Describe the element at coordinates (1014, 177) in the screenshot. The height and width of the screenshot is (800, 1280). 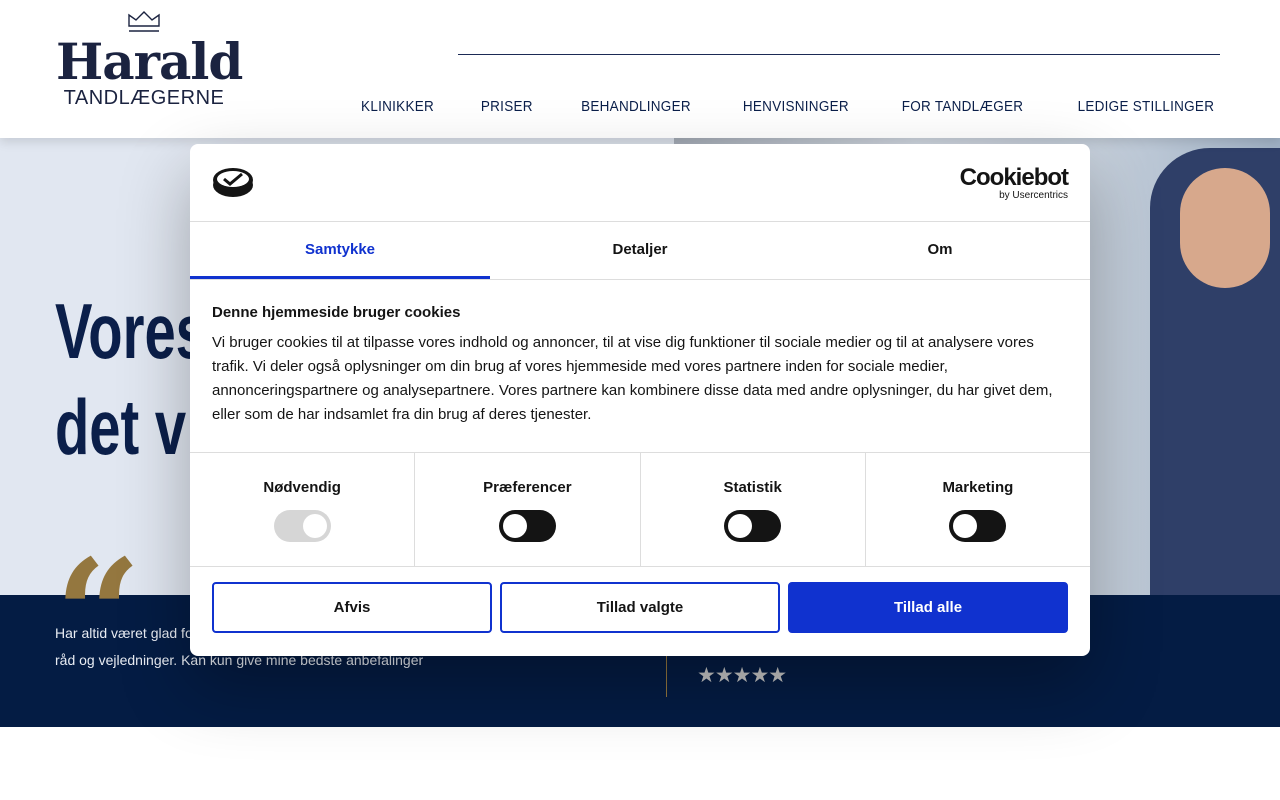
I see `brand-name: Cookiebot` at that location.